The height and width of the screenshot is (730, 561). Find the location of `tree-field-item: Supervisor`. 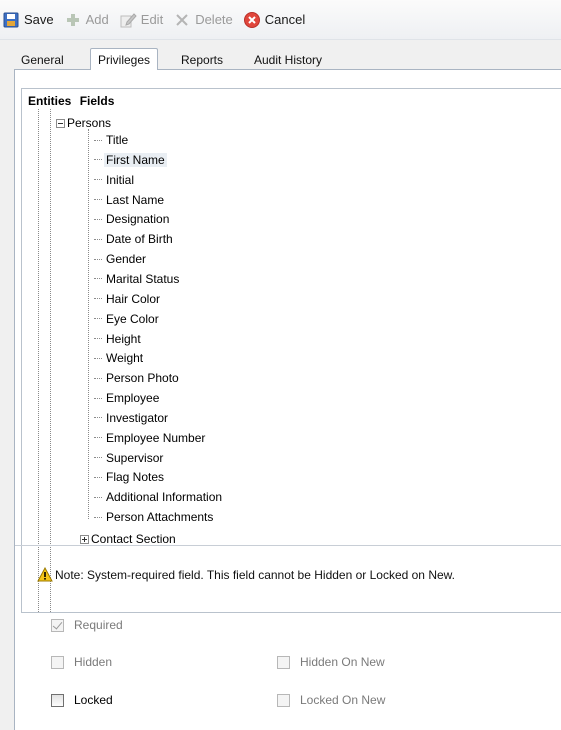

tree-field-item: Supervisor is located at coordinates (129, 458).